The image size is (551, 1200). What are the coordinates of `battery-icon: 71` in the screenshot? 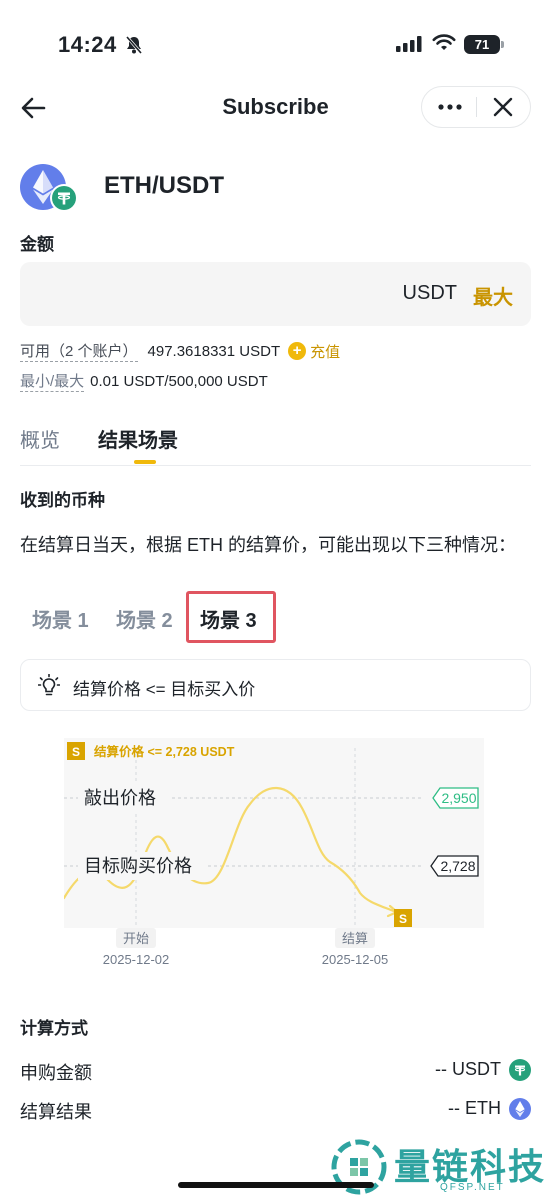 It's located at (484, 44).